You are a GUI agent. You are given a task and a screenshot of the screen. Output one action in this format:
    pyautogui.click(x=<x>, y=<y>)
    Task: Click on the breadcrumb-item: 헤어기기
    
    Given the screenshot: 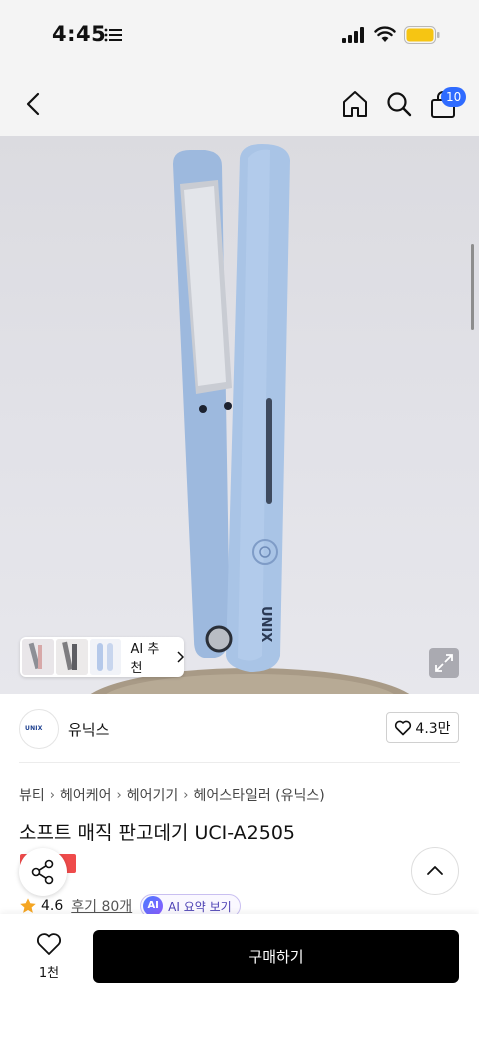 What is the action you would take?
    pyautogui.click(x=153, y=795)
    